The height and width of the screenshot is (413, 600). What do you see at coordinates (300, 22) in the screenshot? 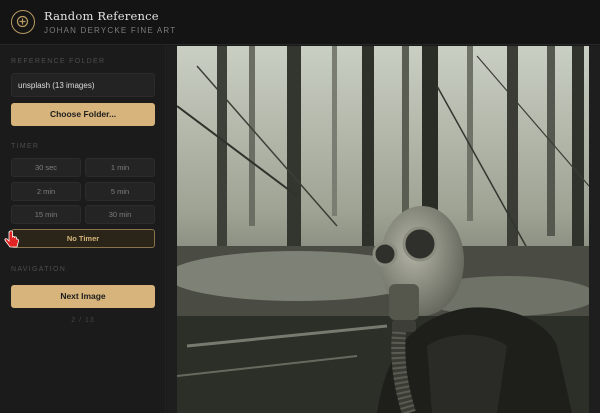
I see `app-header: Random Reference JOHAN DERYCKE FINE ART` at bounding box center [300, 22].